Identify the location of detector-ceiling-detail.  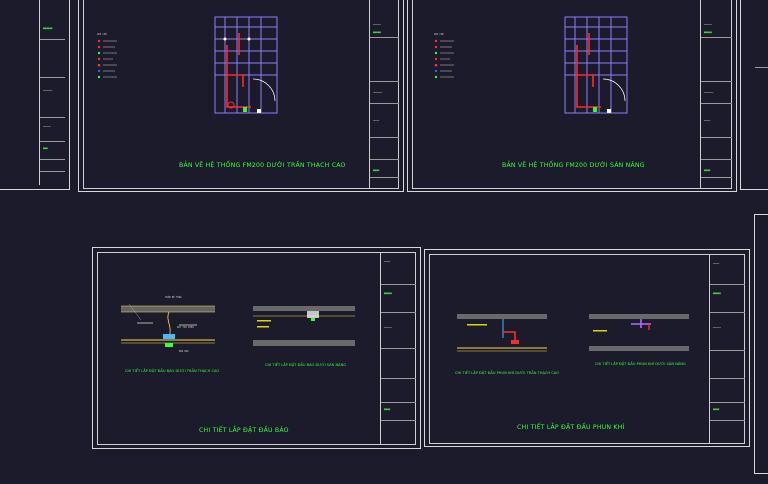
(168, 325).